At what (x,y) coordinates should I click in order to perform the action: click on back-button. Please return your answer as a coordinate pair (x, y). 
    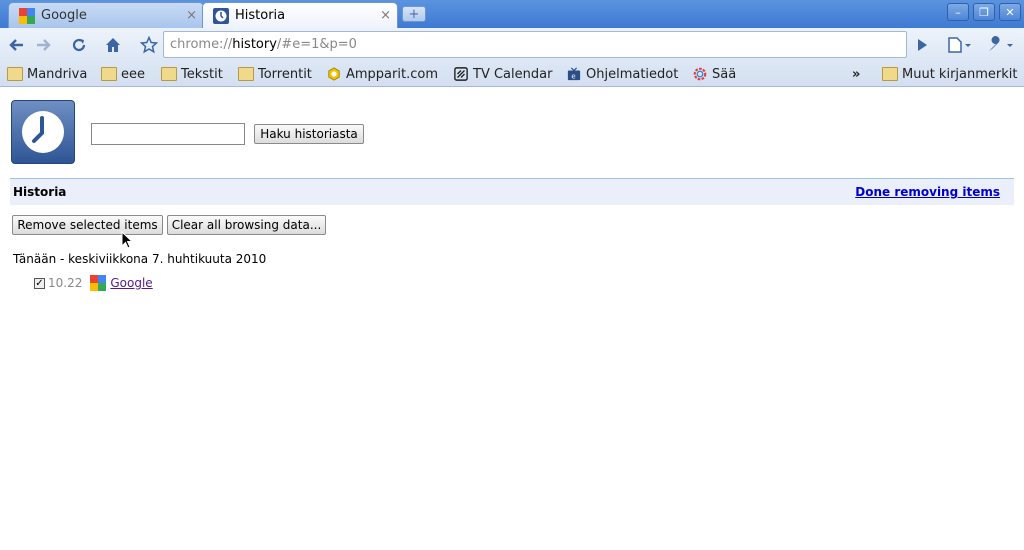
    Looking at the image, I should click on (17, 45).